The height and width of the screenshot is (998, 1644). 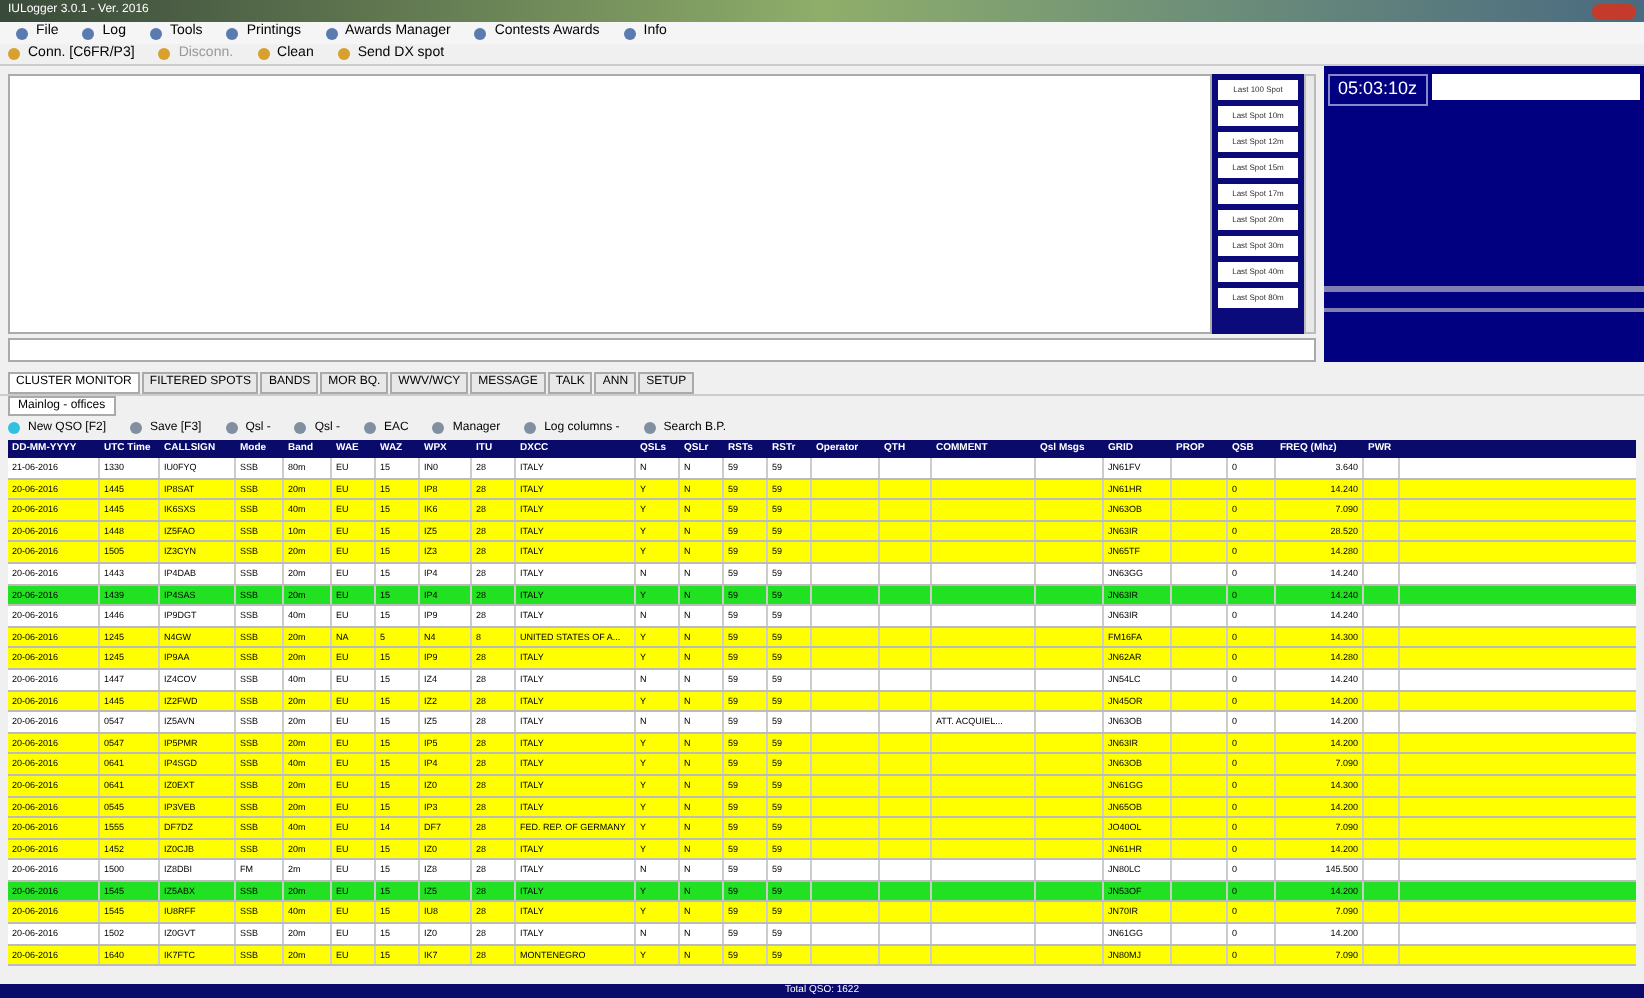 I want to click on scrollbar, so click(x=1310, y=204).